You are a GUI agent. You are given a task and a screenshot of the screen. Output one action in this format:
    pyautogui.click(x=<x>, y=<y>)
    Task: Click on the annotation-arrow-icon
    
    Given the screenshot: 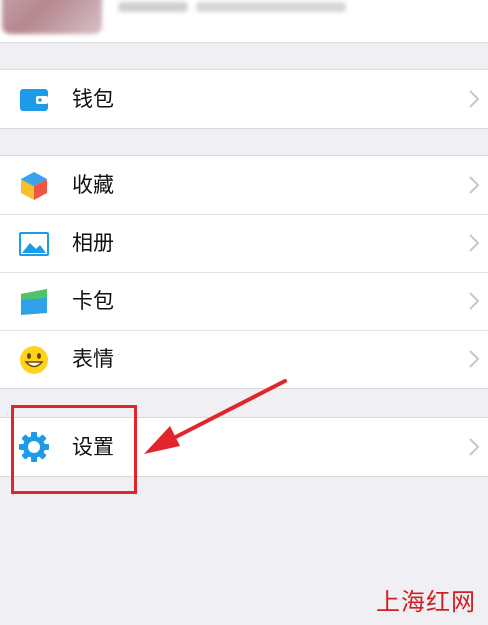 What is the action you would take?
    pyautogui.click(x=215, y=416)
    